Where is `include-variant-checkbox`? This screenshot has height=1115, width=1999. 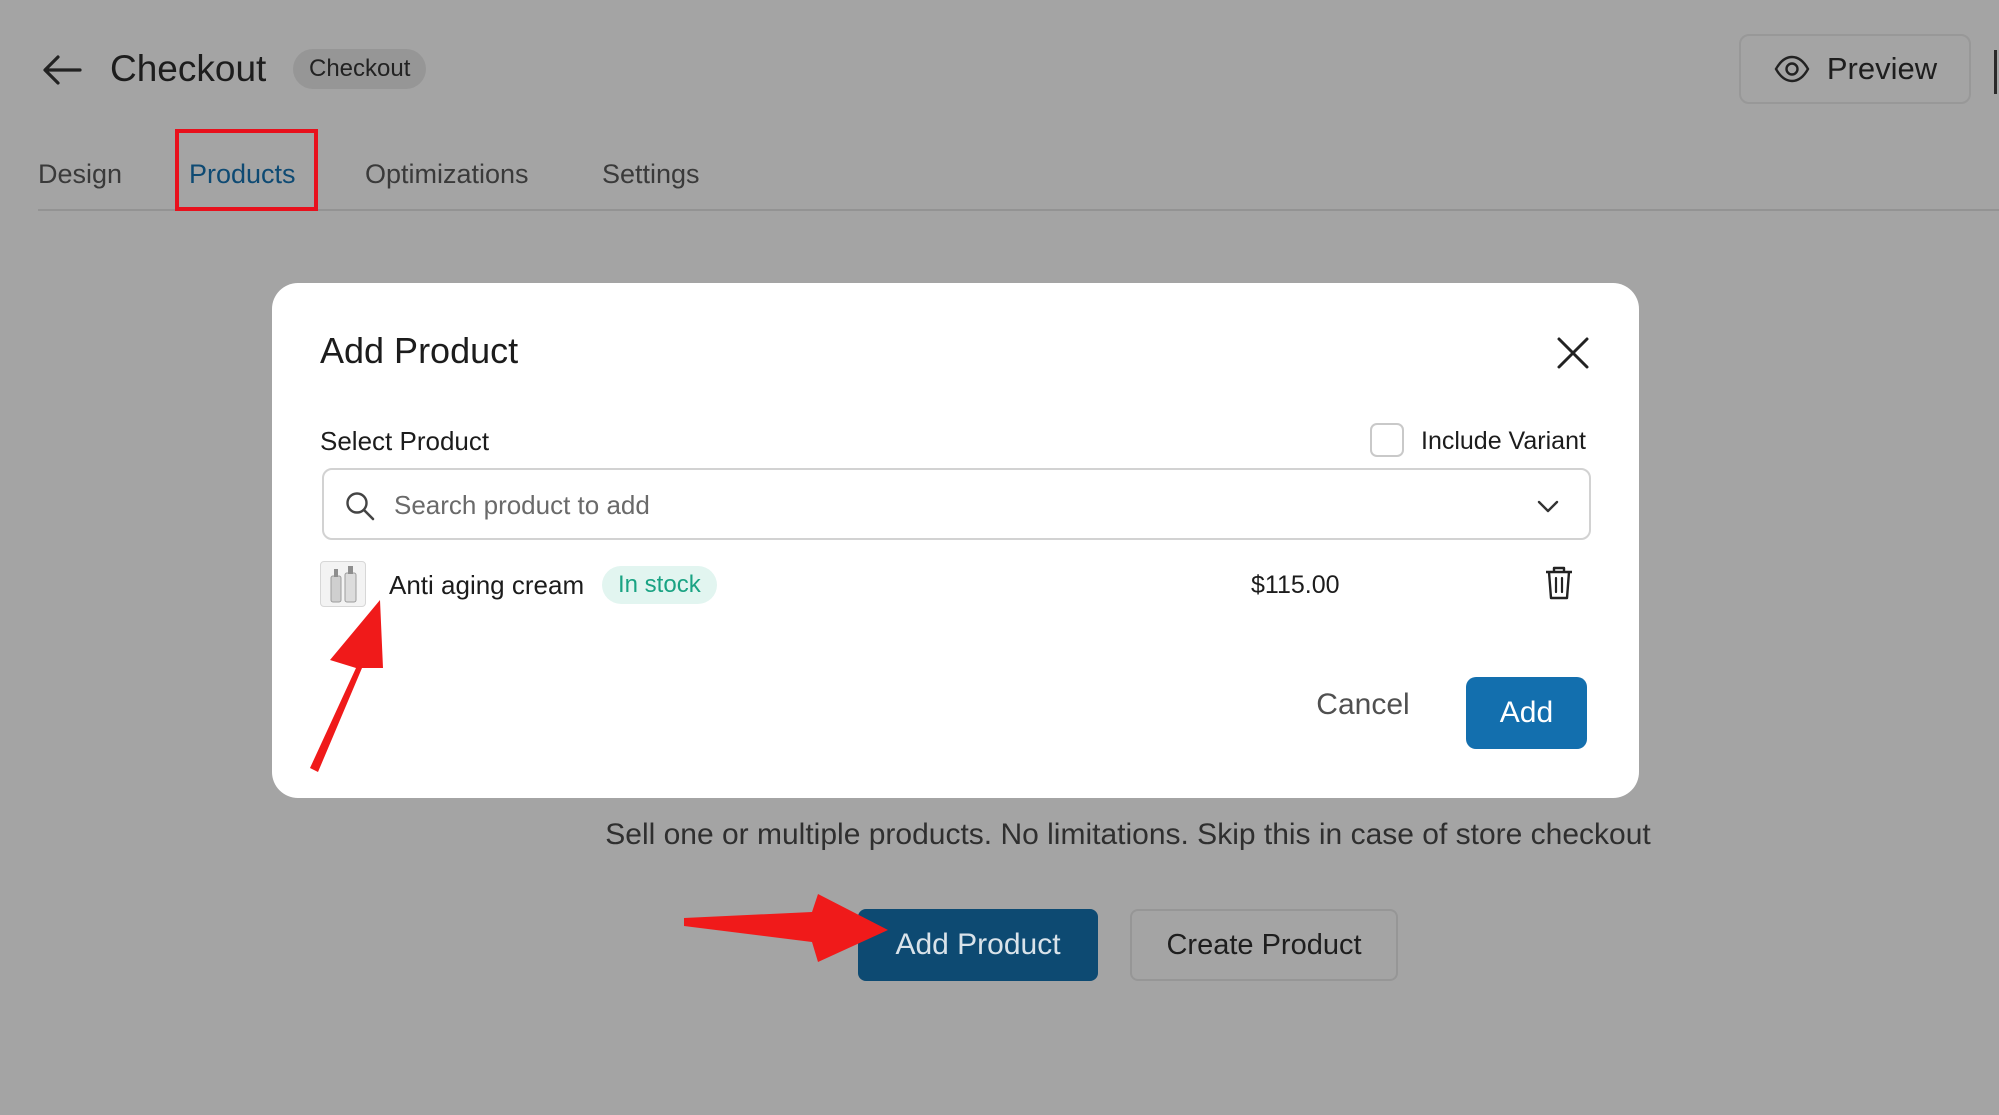 include-variant-checkbox is located at coordinates (1387, 440).